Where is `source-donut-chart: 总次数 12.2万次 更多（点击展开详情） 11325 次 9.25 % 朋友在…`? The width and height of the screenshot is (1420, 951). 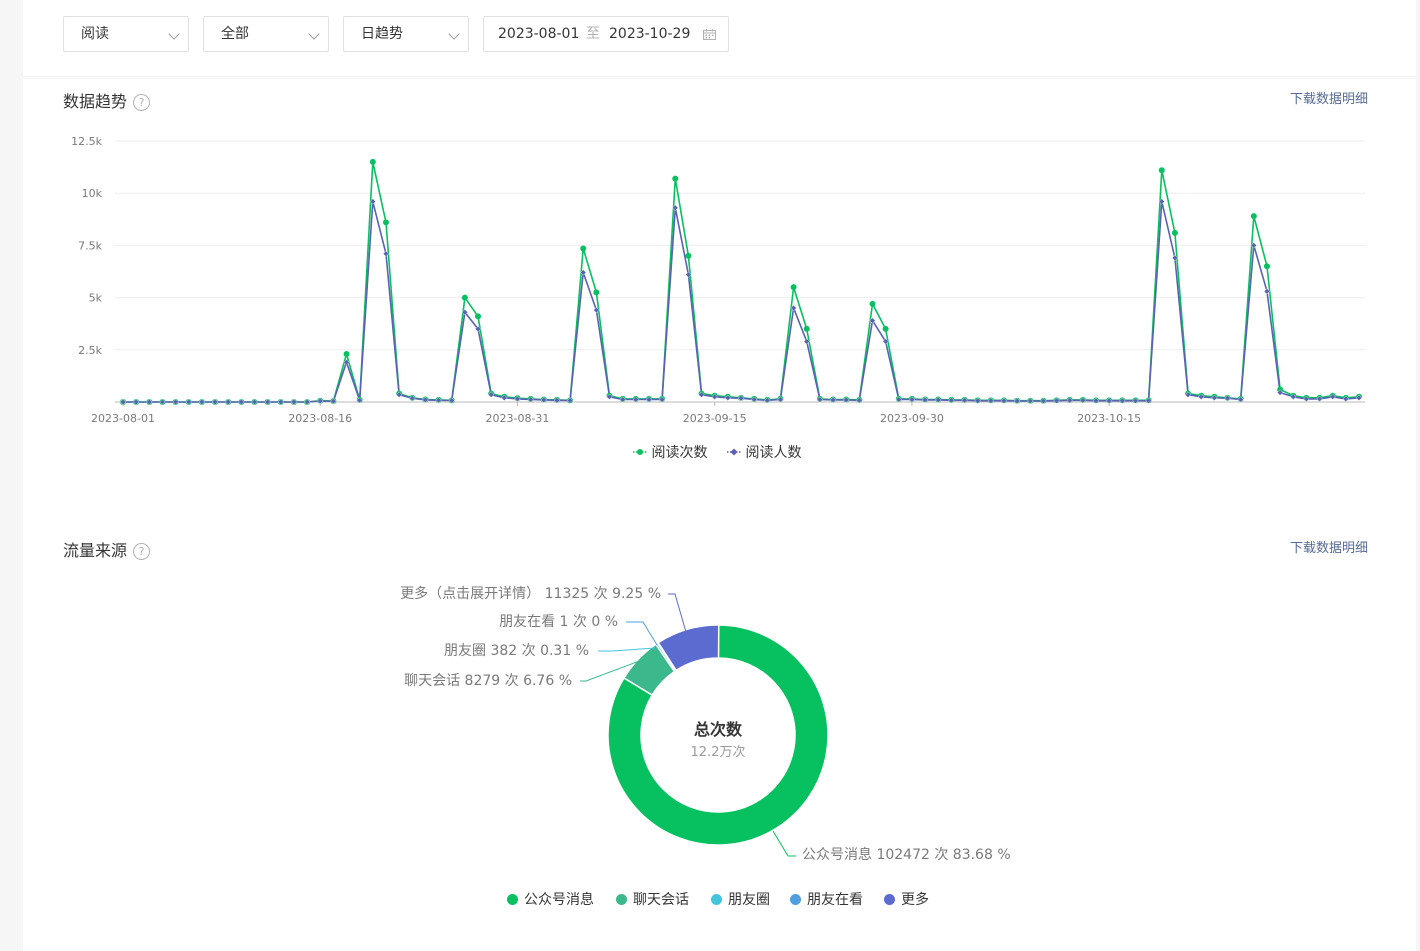 source-donut-chart: 总次数 12.2万次 更多（点击展开详情） 11325 次 9.25 % 朋友在… is located at coordinates (705, 724).